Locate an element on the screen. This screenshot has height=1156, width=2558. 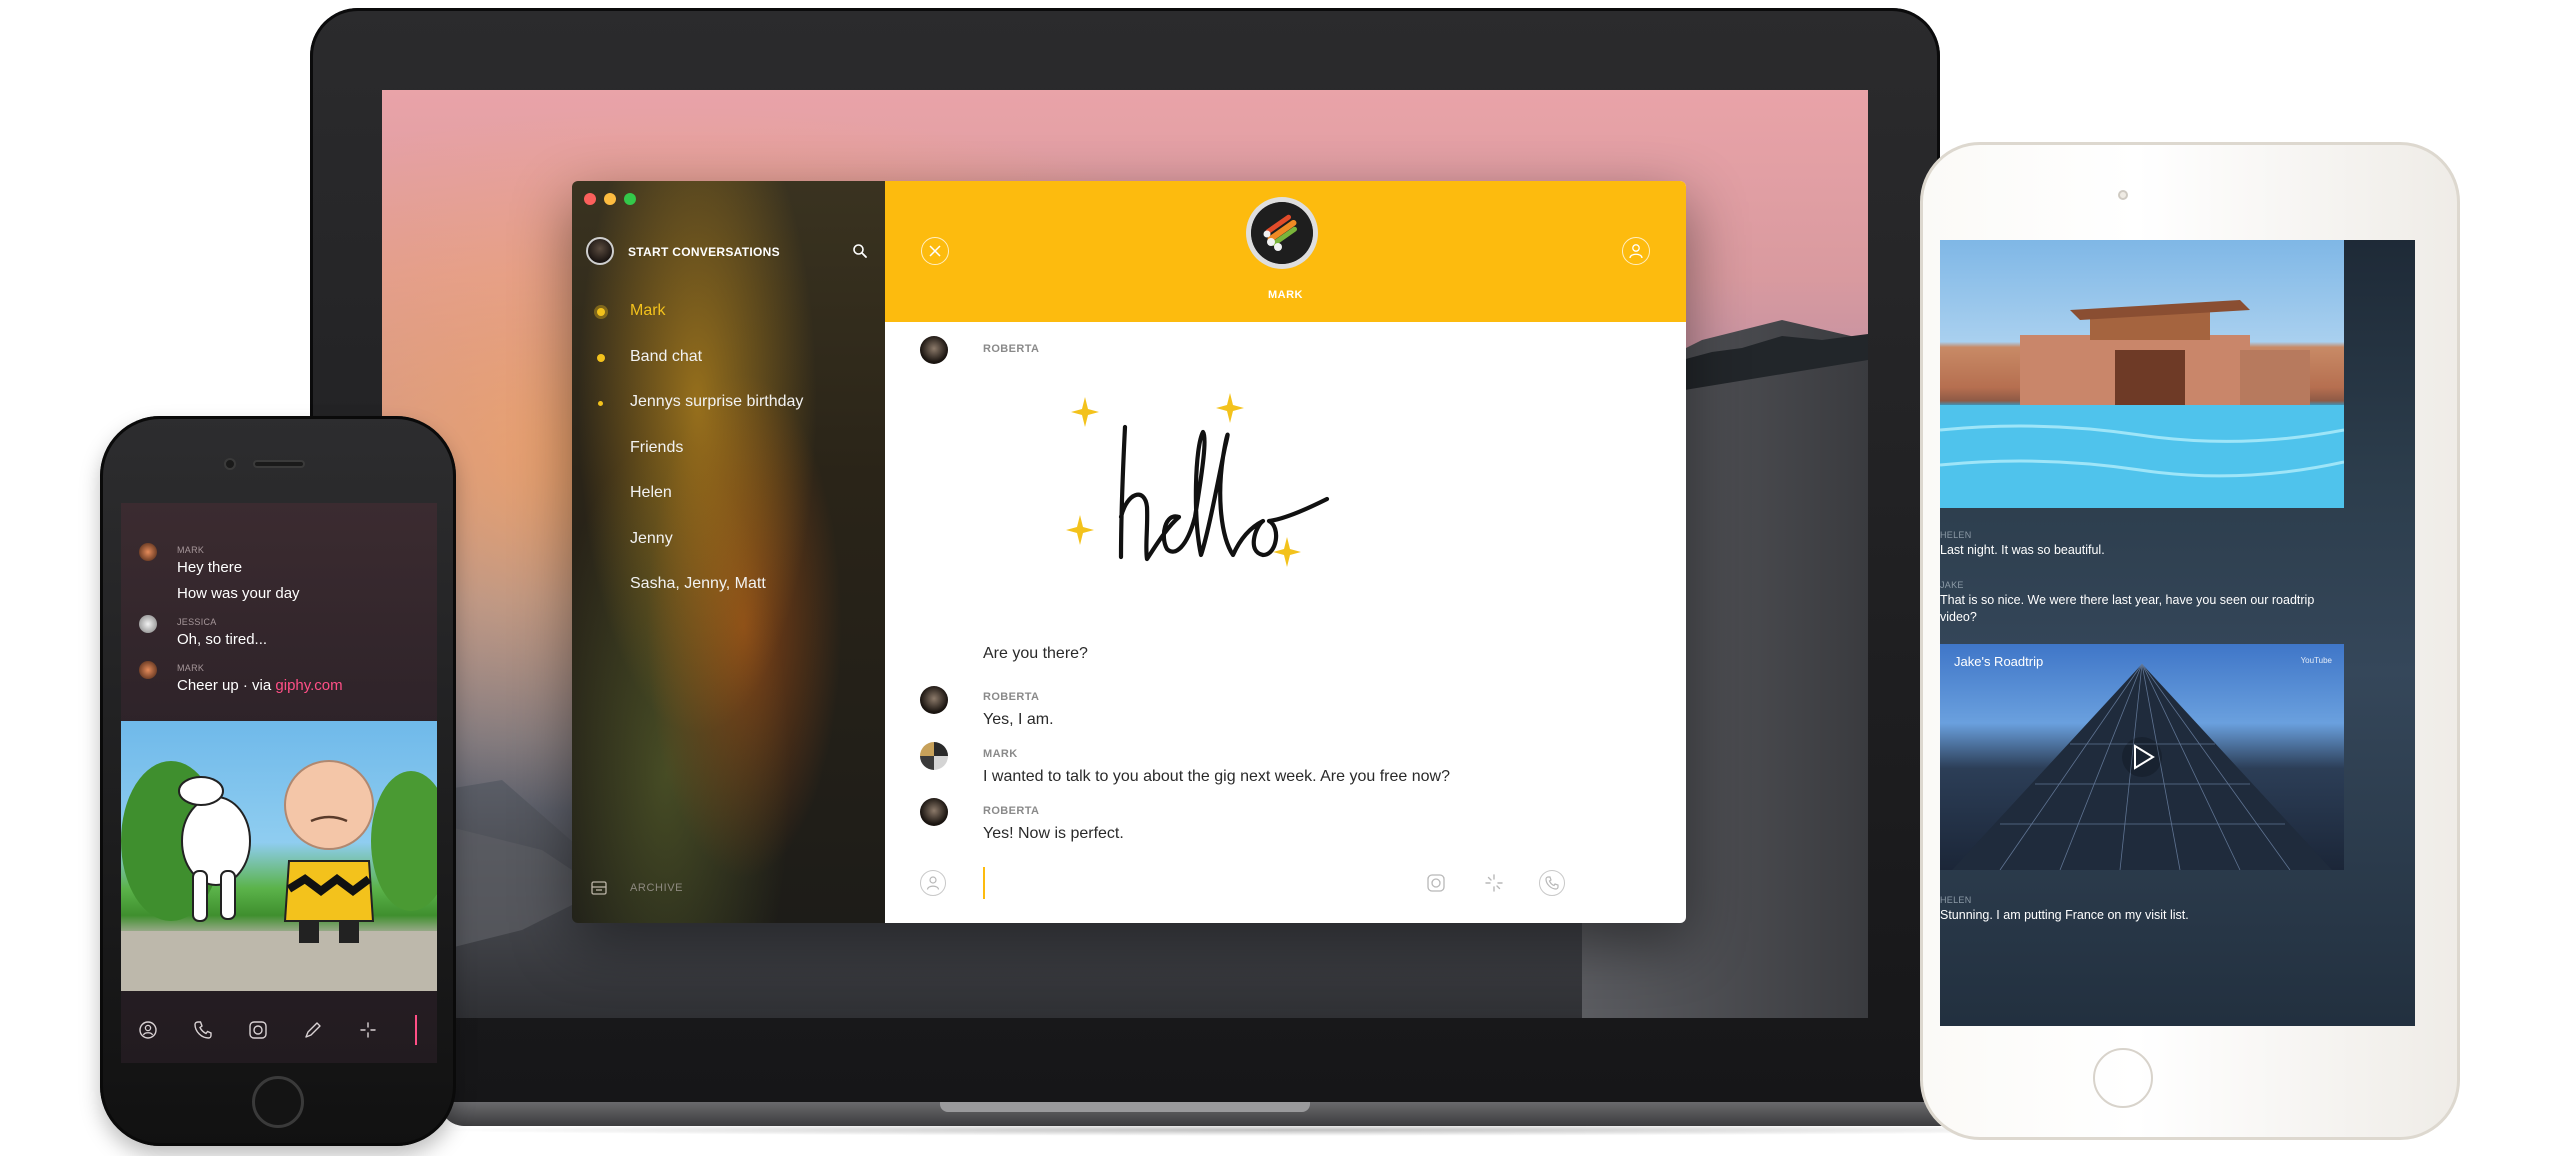
window-close-button is located at coordinates (590, 199).